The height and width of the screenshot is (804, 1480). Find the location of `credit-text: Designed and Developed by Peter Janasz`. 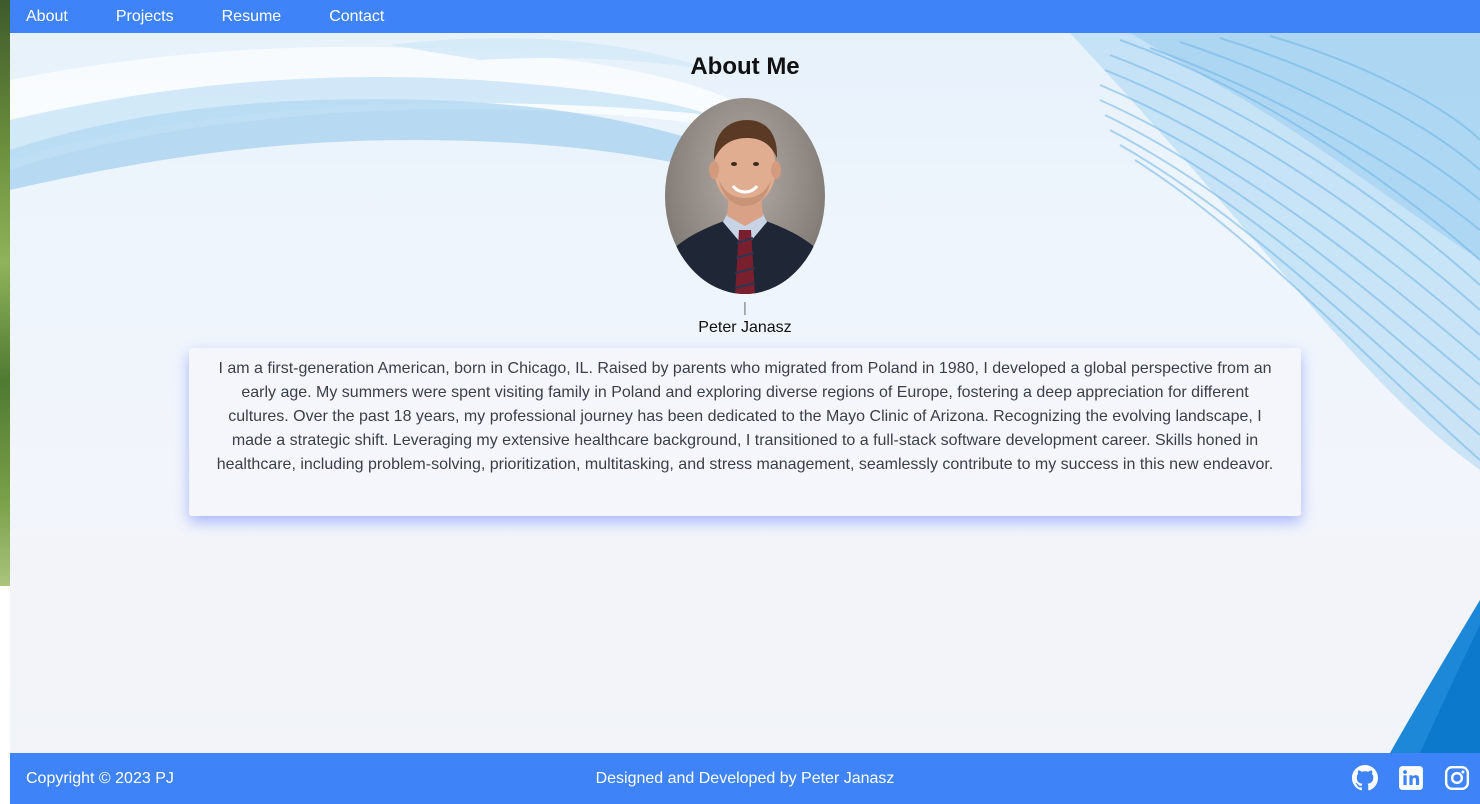

credit-text: Designed and Developed by Peter Janasz is located at coordinates (745, 778).